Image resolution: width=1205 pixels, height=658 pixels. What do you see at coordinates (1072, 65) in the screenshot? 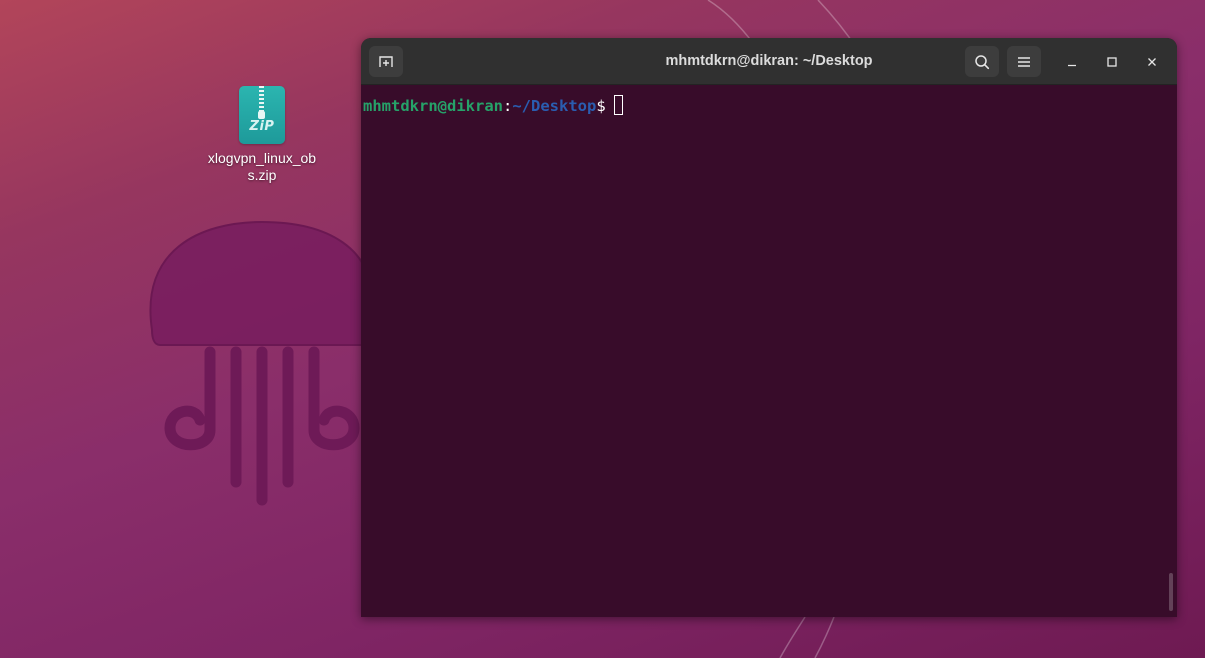
I see `minimize-icon` at bounding box center [1072, 65].